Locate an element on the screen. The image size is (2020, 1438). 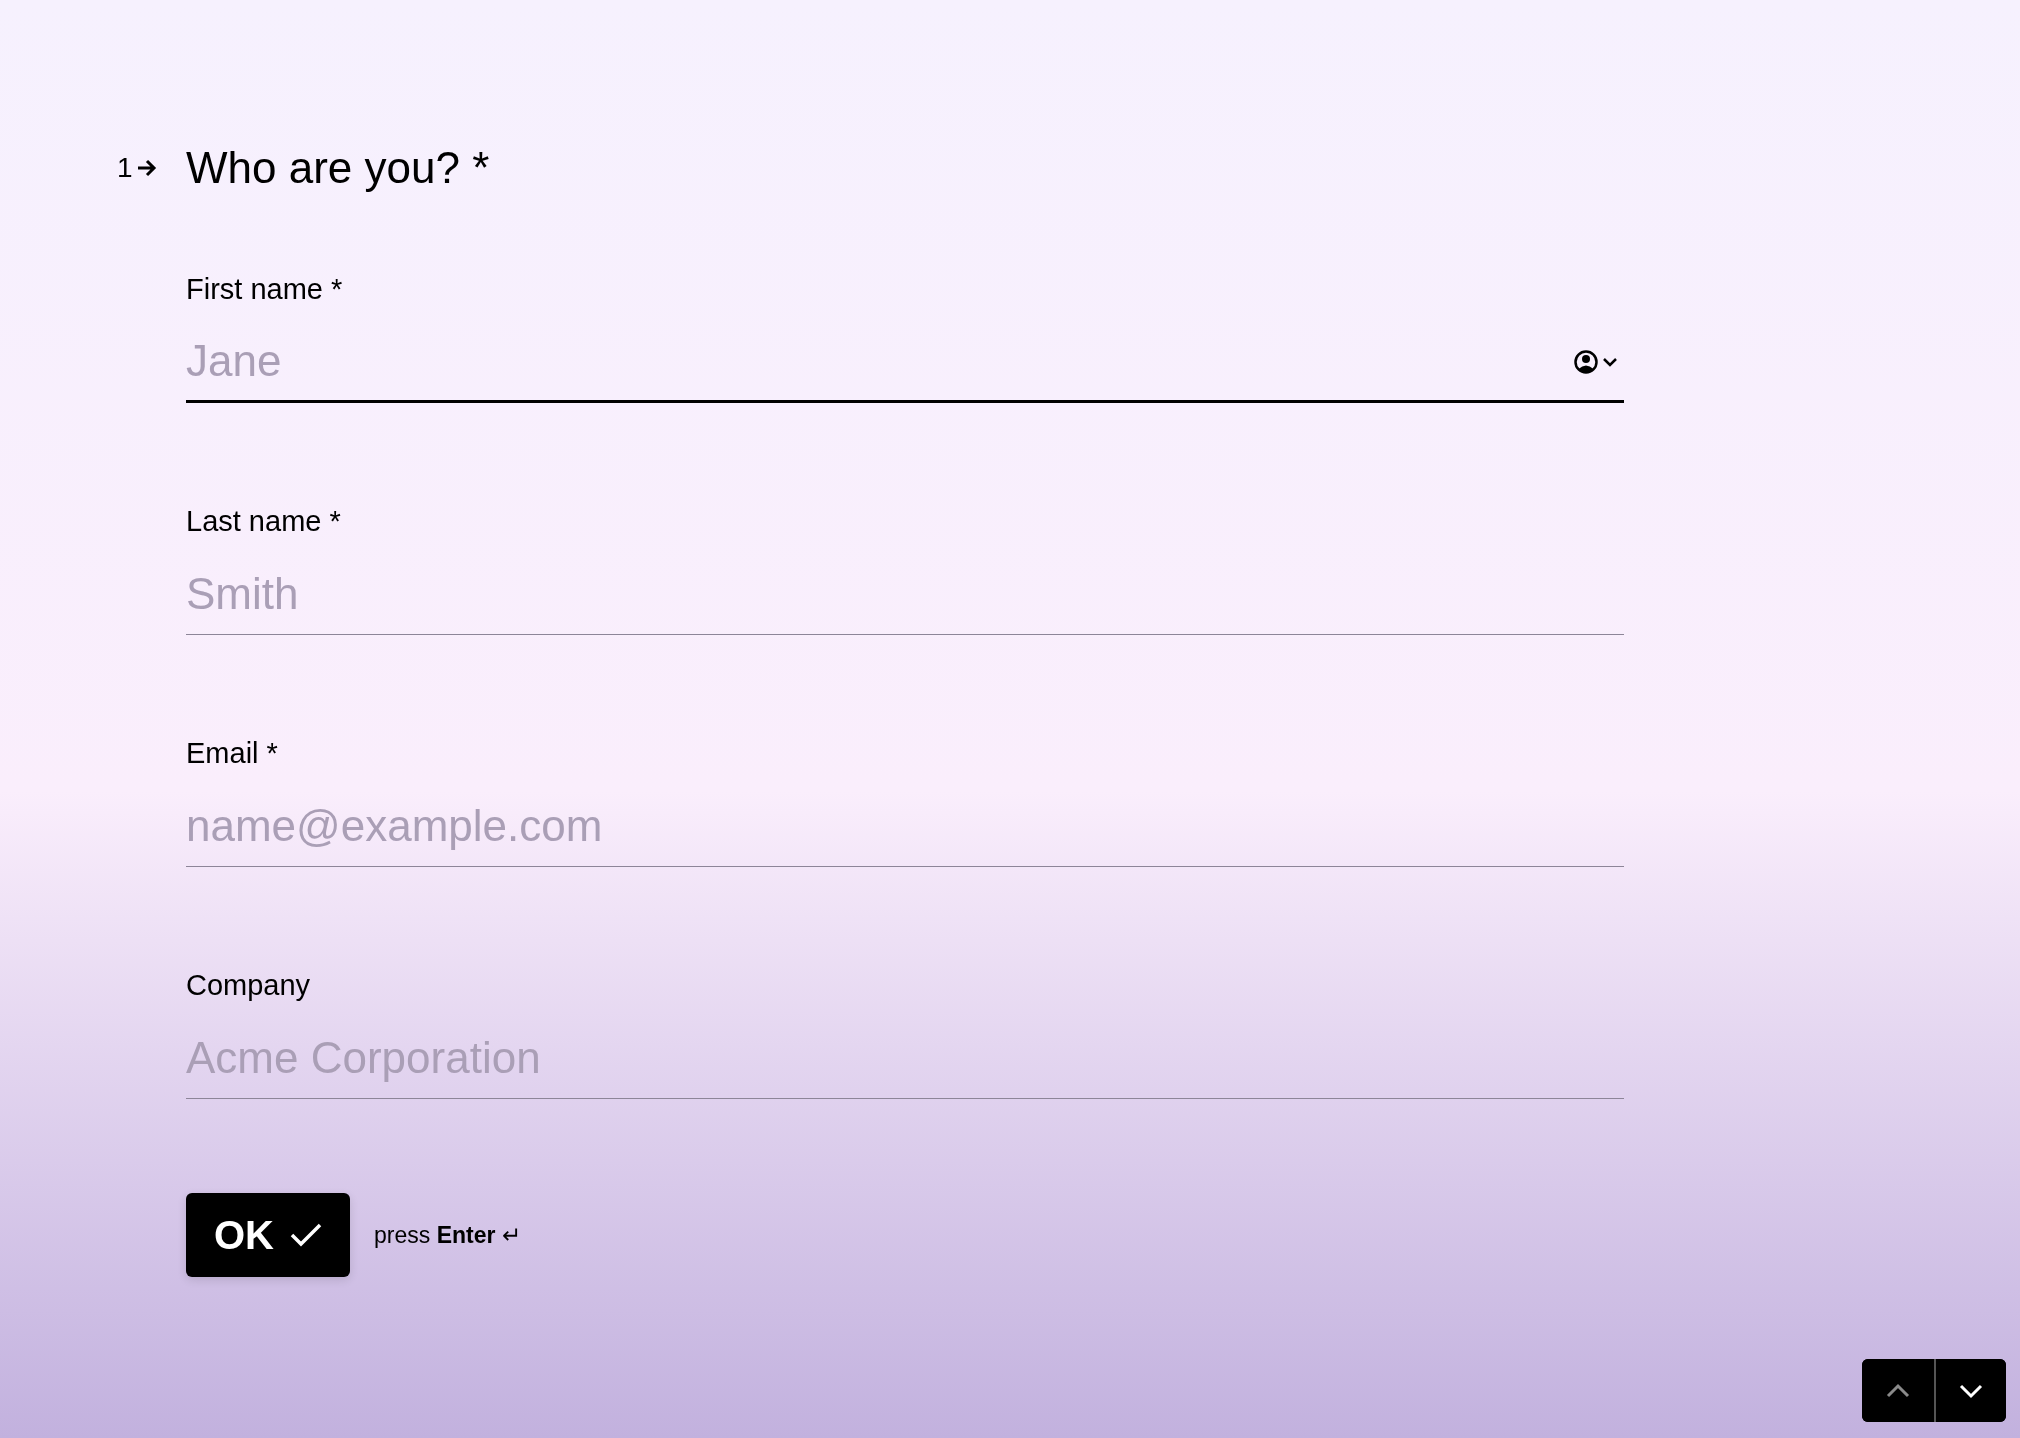
field-label: First name * is located at coordinates (265, 289).